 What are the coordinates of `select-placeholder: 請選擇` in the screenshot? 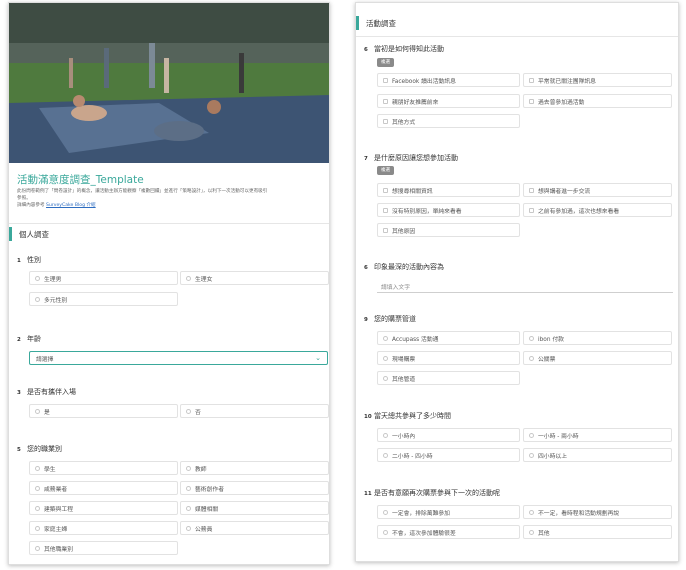 It's located at (45, 360).